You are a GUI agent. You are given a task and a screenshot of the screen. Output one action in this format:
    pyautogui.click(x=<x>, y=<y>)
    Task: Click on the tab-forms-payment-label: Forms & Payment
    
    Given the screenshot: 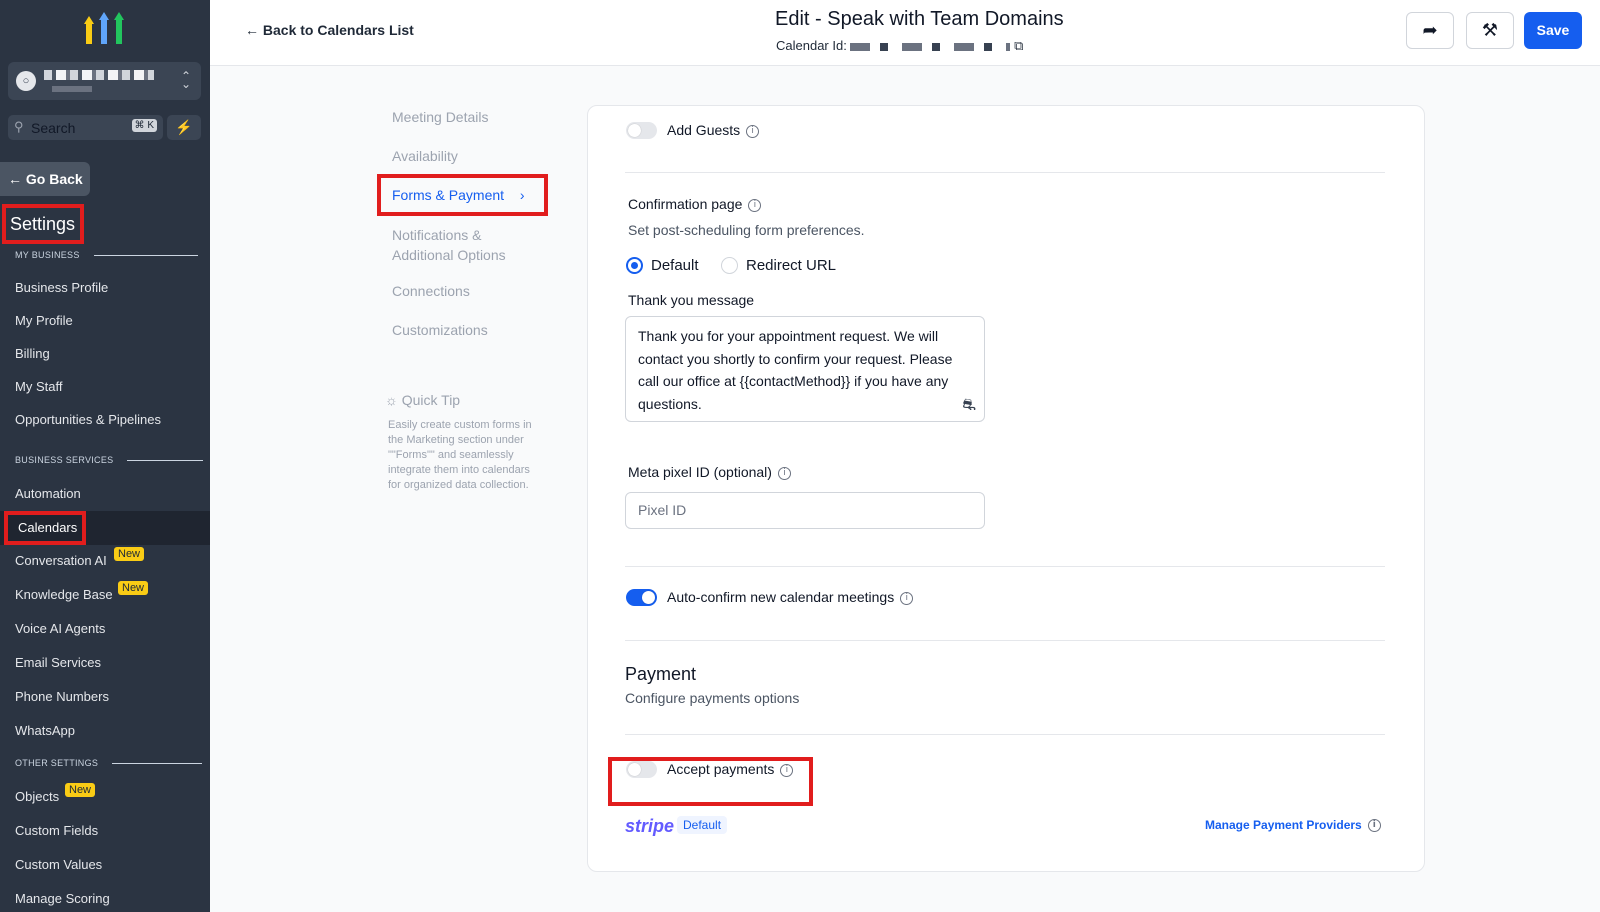 What is the action you would take?
    pyautogui.click(x=448, y=195)
    